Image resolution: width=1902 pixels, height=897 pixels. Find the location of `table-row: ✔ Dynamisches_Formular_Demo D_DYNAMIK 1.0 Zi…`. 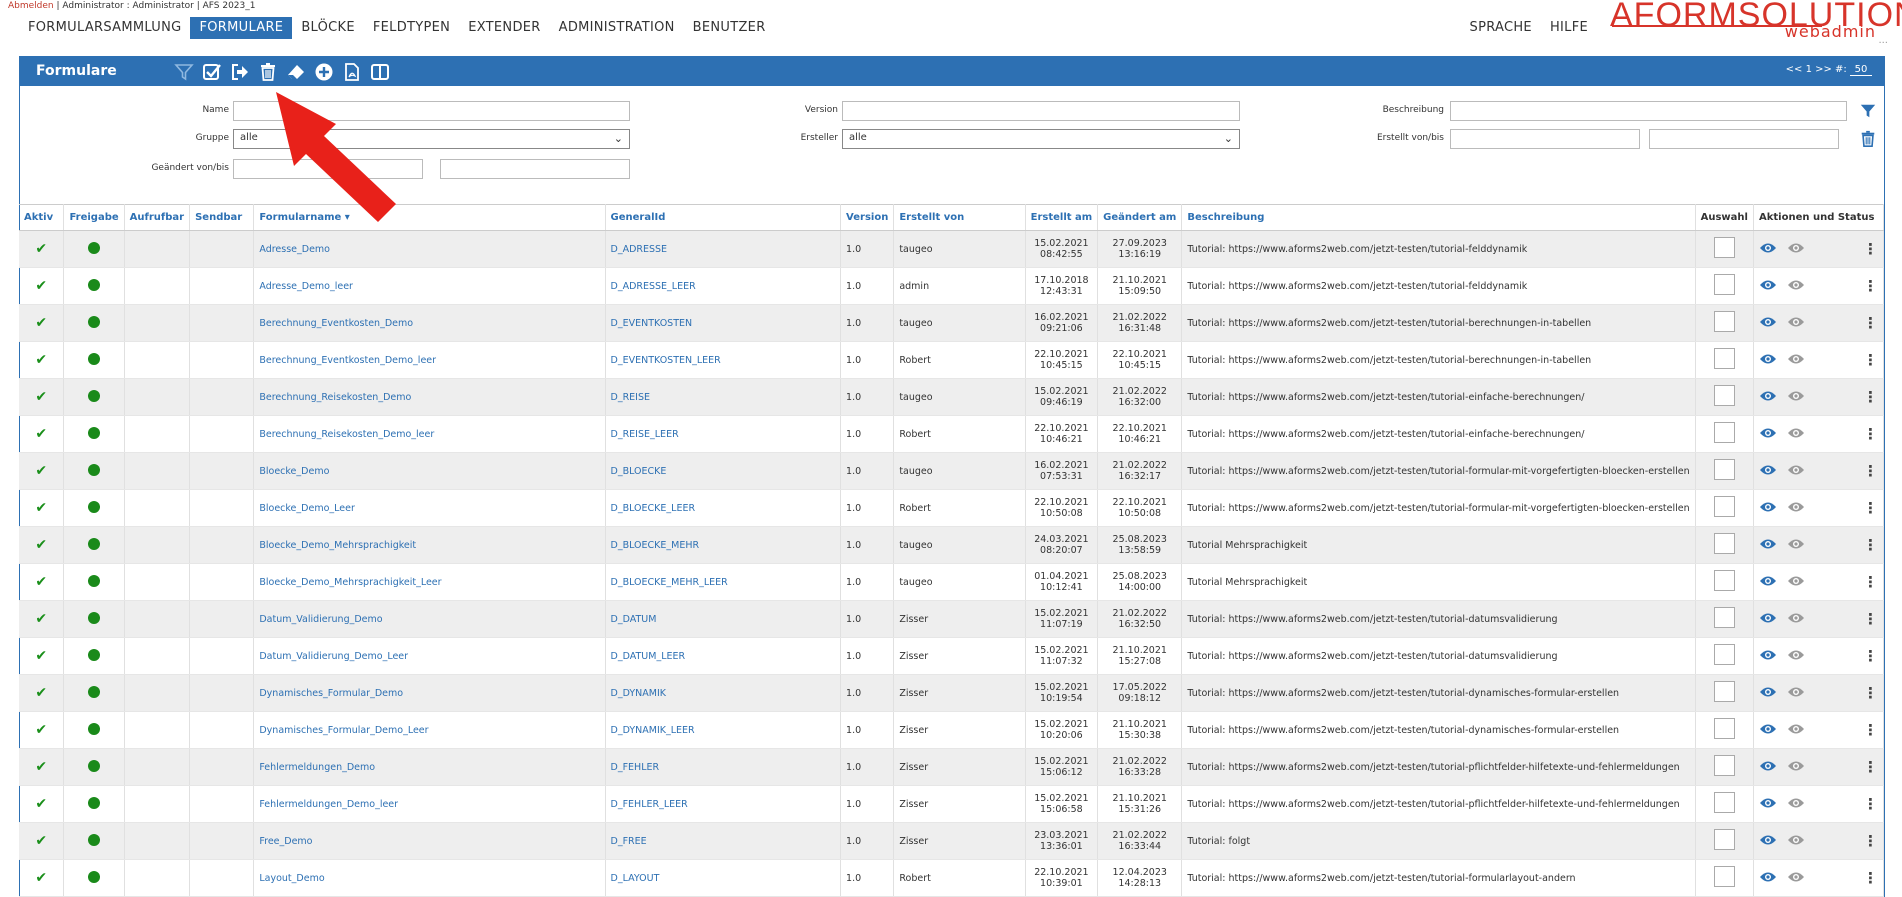

table-row: ✔ Dynamisches_Formular_Demo D_DYNAMIK 1.0 Zi… is located at coordinates (951, 693).